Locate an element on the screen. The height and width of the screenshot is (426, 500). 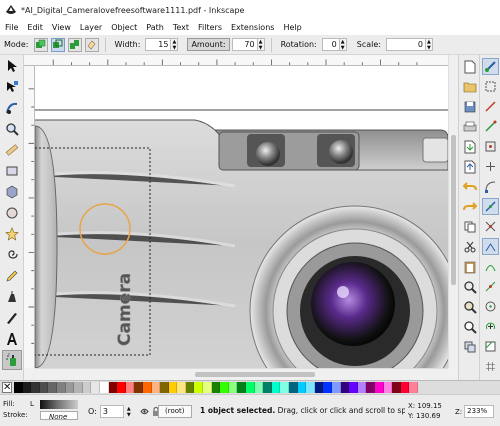
snap-cusp-nodes-button is located at coordinates (490, 246).